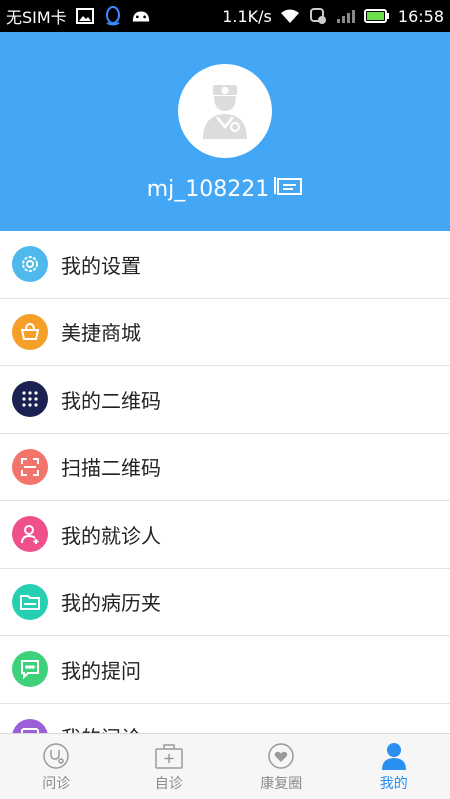 The height and width of the screenshot is (799, 450). I want to click on username: mj_108221, so click(208, 189).